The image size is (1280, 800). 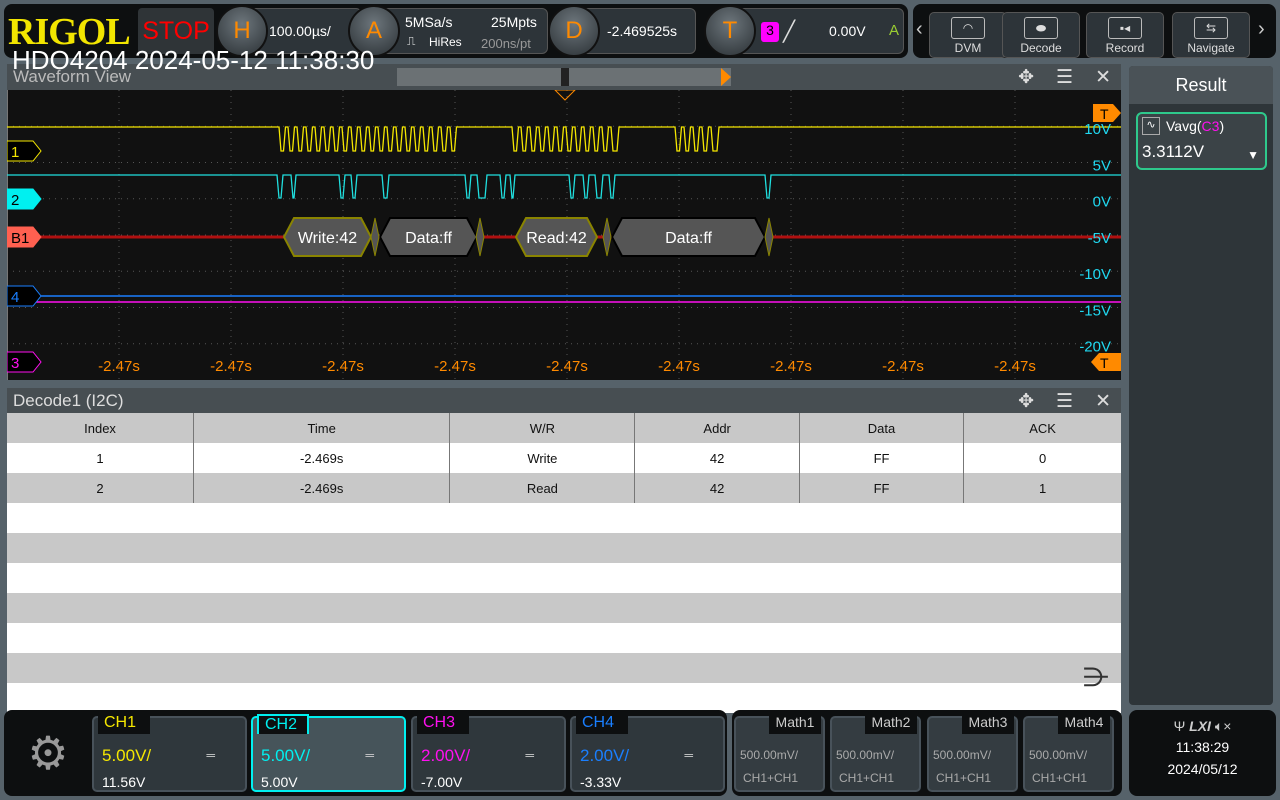 What do you see at coordinates (124, 724) in the screenshot?
I see `ch1-label: CH1` at bounding box center [124, 724].